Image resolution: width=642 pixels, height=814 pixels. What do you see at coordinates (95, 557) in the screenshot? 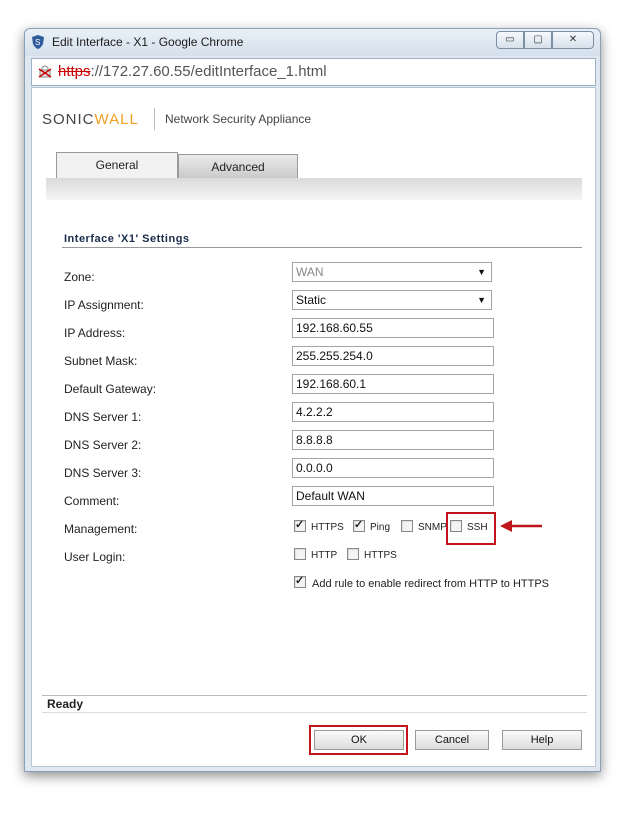
I see `user-login-label: User Login:` at bounding box center [95, 557].